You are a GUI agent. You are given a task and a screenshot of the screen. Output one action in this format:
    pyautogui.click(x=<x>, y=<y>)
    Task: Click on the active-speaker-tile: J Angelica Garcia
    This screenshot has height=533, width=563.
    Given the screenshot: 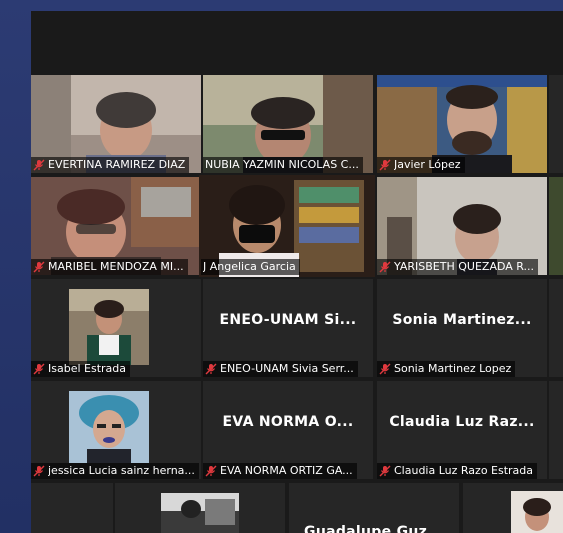 What is the action you would take?
    pyautogui.click(x=287, y=226)
    